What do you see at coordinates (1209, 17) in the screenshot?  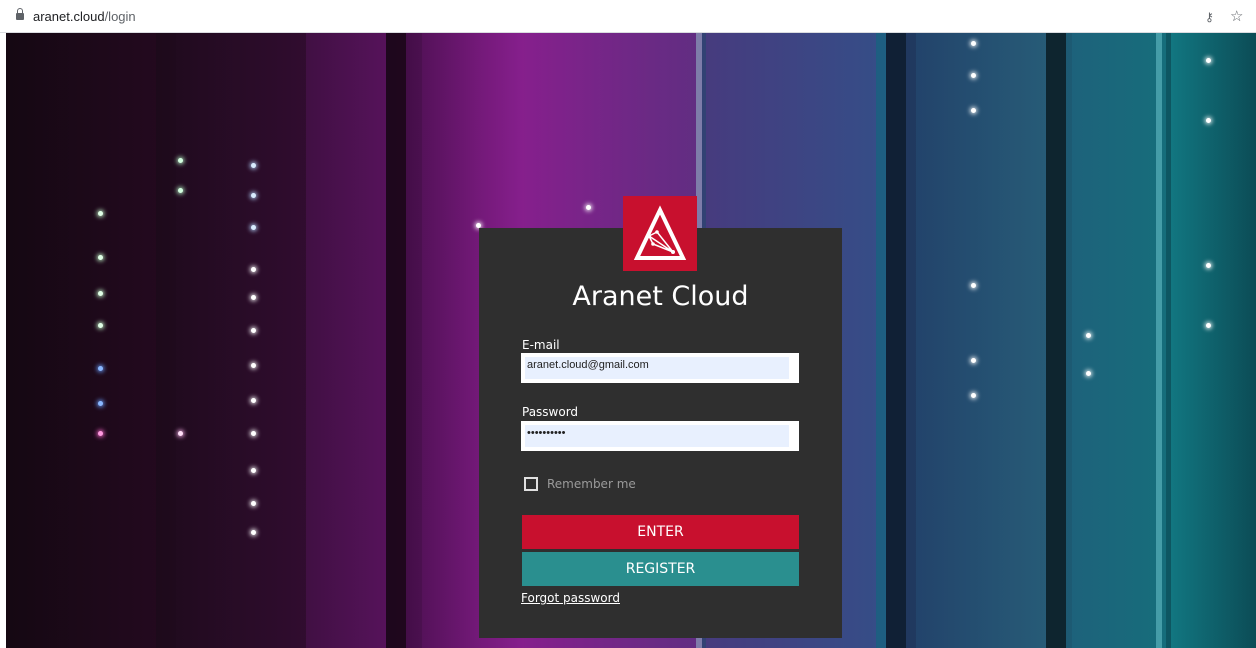 I see `key-icon: ⚷` at bounding box center [1209, 17].